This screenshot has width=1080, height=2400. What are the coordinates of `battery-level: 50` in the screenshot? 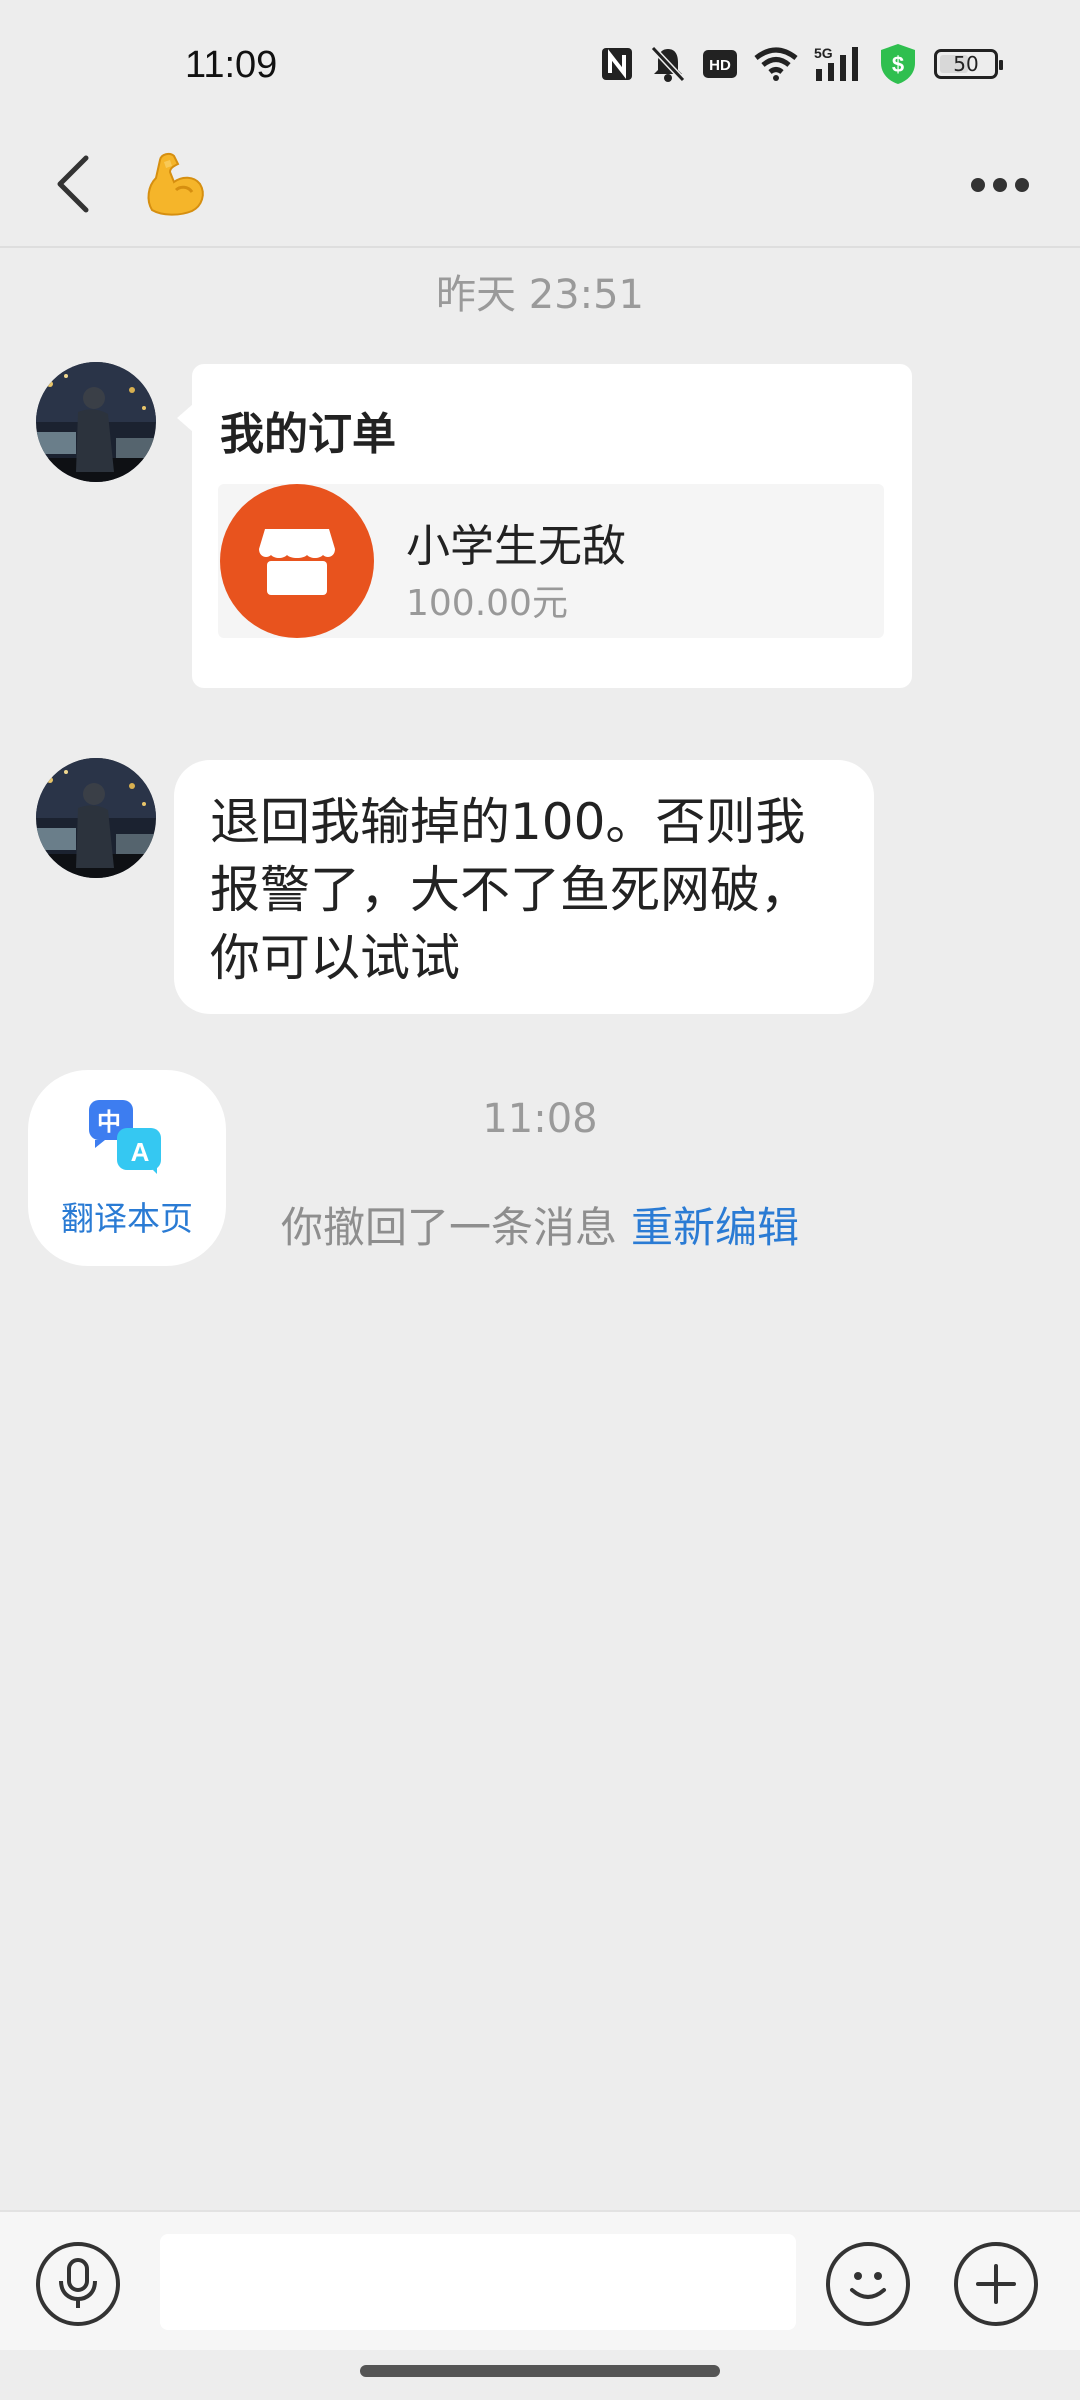 It's located at (966, 64).